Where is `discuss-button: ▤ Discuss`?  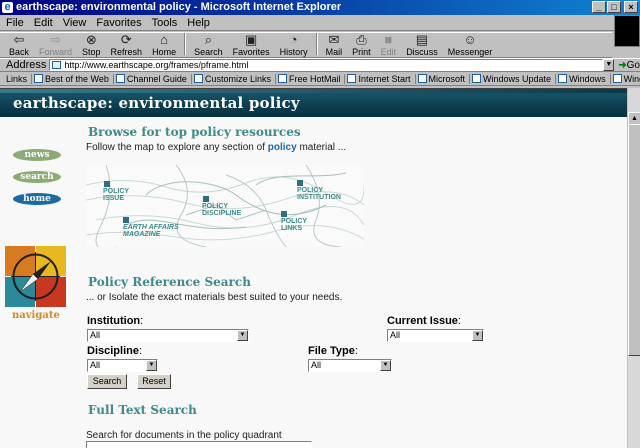 discuss-button: ▤ Discuss is located at coordinates (422, 45).